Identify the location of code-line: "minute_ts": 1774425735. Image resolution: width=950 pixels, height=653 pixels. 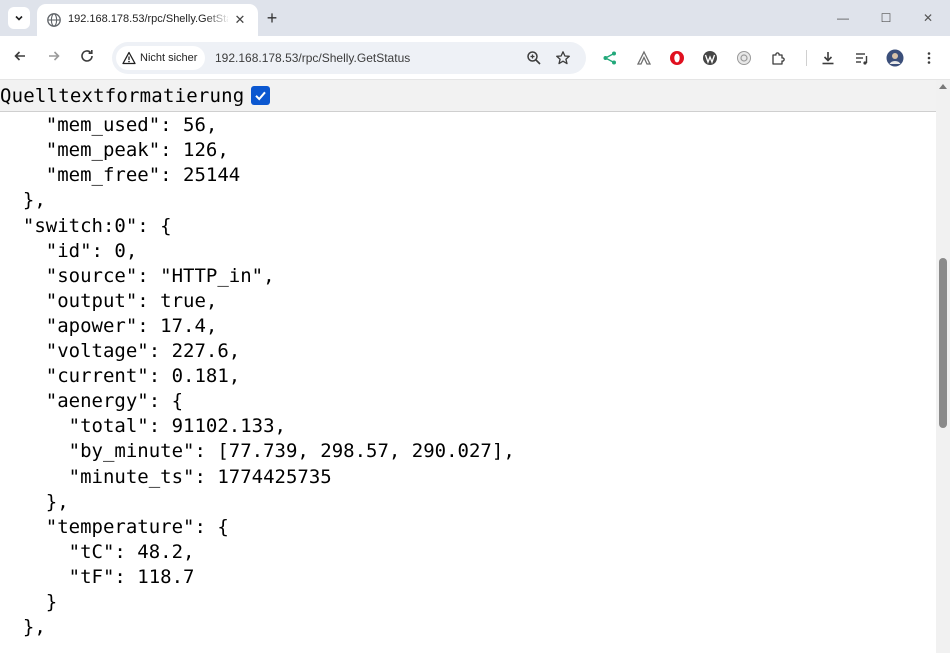
(166, 476).